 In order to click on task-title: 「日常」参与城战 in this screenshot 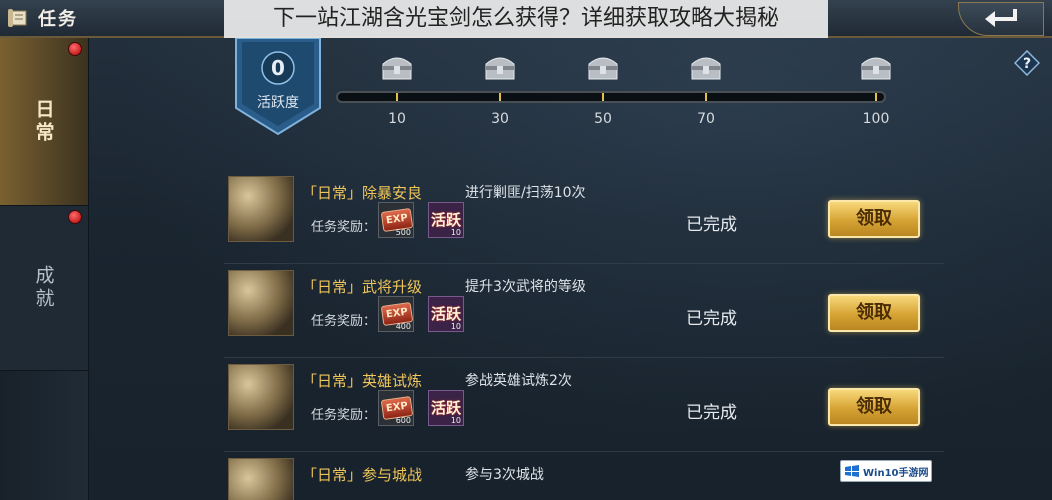, I will do `click(362, 475)`.